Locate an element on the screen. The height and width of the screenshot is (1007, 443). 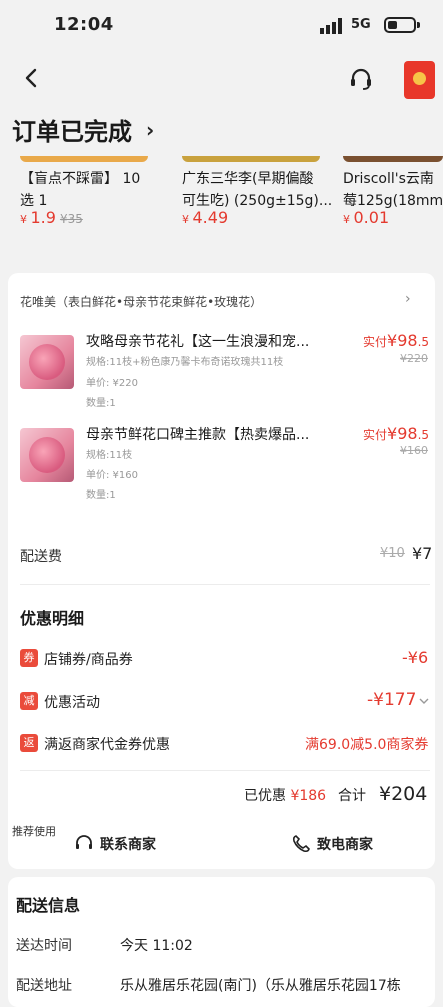
shipping-fee-original: ¥10 is located at coordinates (392, 553).